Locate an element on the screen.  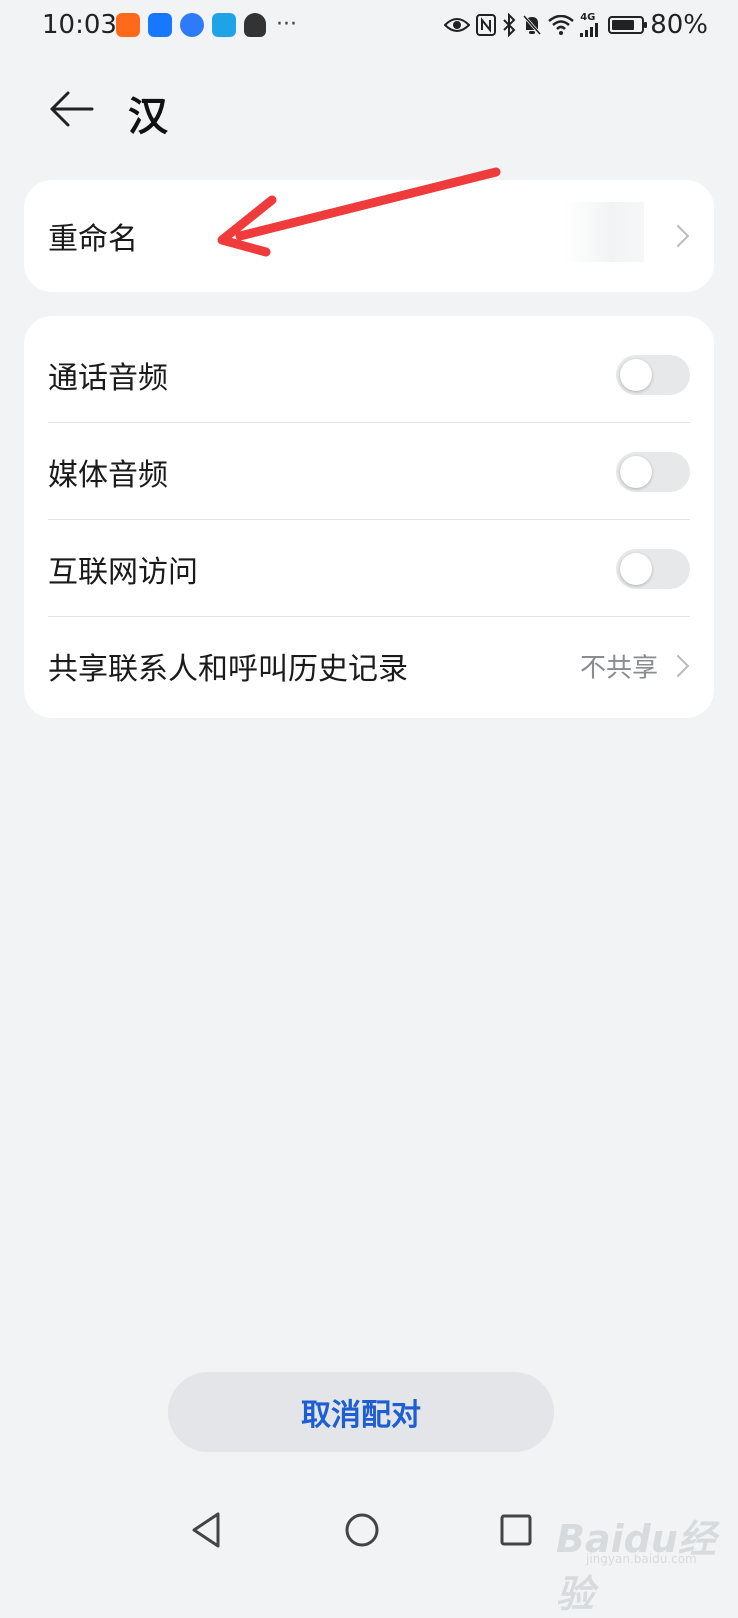
search-app-icon is located at coordinates (224, 24).